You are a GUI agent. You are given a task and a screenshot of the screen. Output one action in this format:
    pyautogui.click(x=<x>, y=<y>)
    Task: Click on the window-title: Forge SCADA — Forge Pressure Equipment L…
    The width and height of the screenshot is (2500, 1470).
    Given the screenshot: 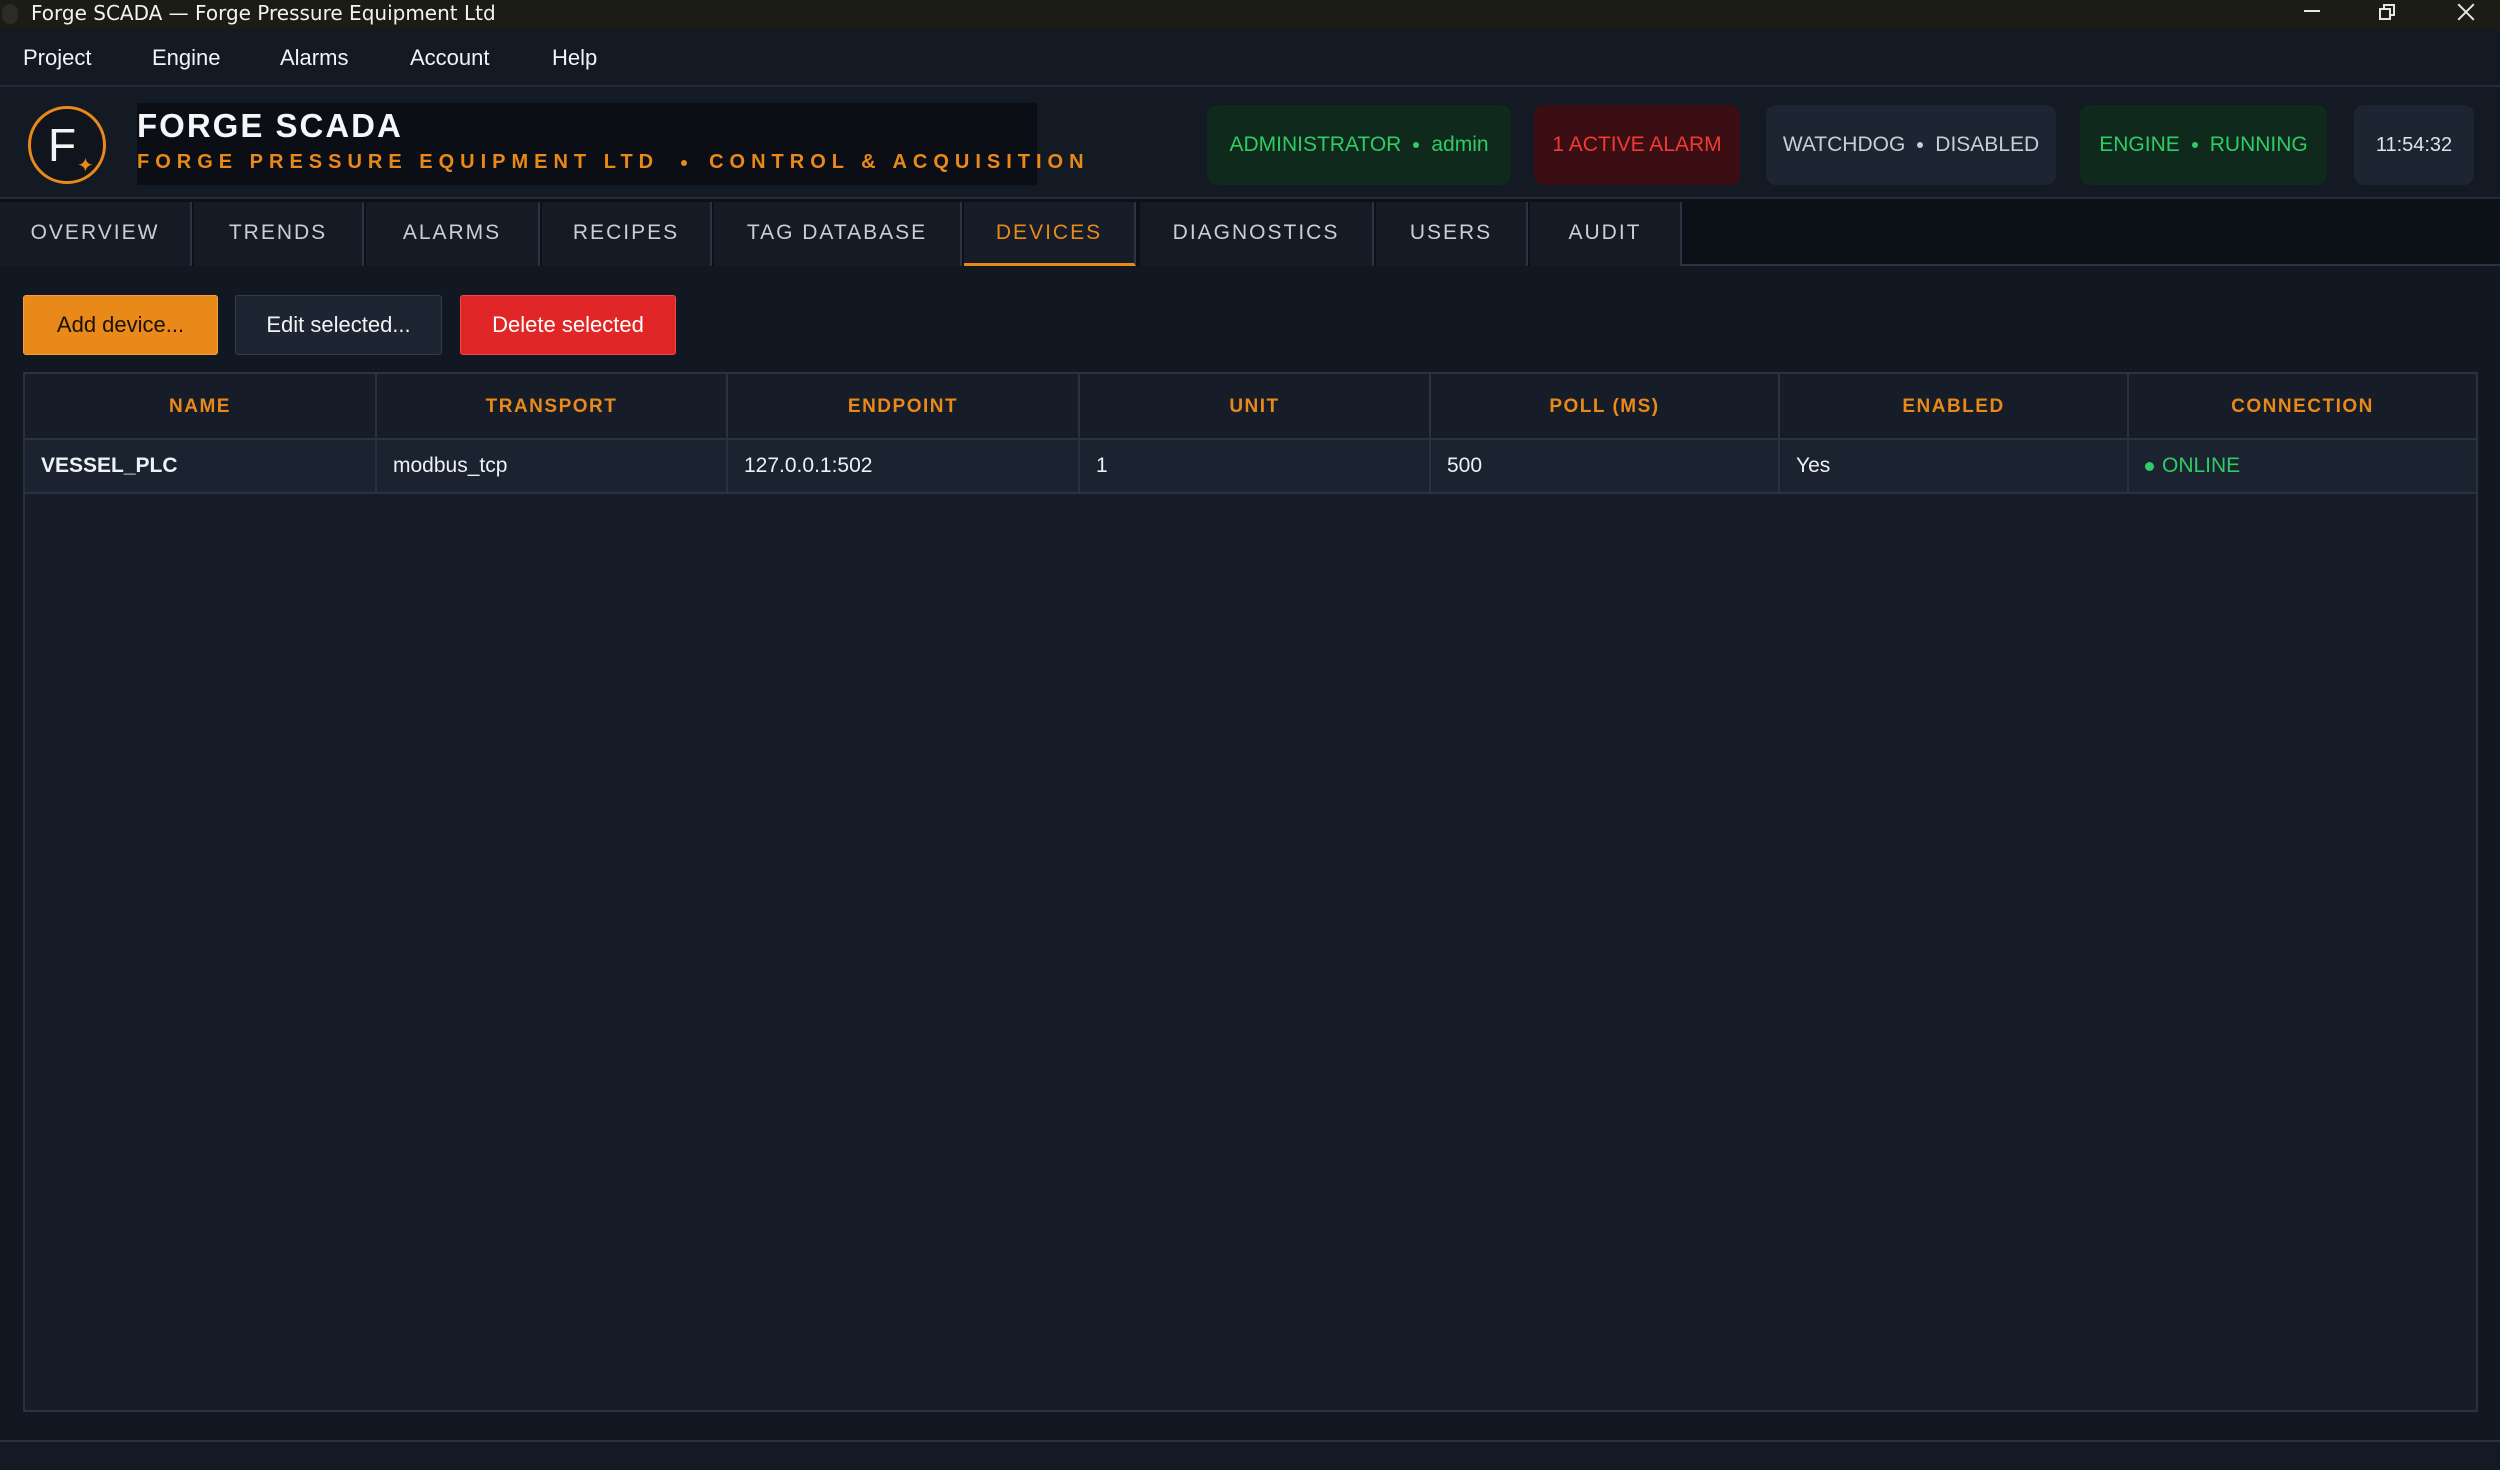 What is the action you would take?
    pyautogui.click(x=263, y=13)
    